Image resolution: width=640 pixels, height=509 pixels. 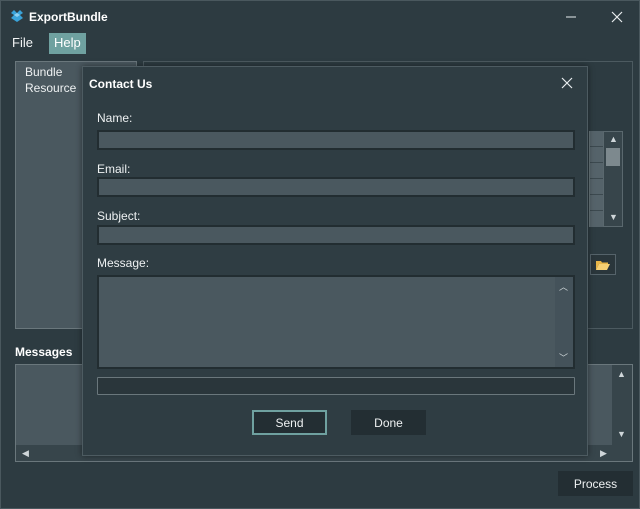 I want to click on dialog-close-button, so click(x=567, y=83).